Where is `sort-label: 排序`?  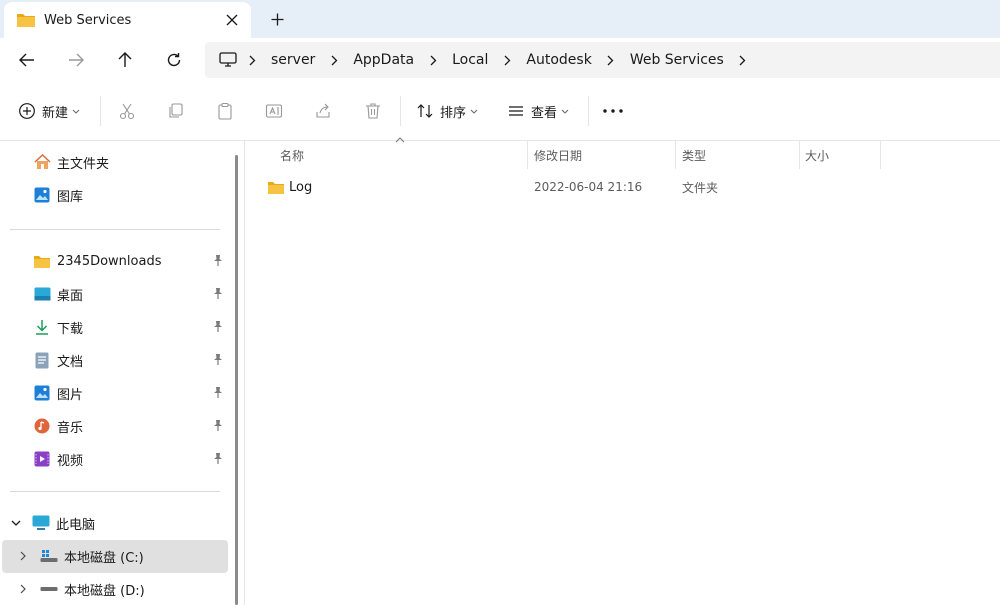 sort-label: 排序 is located at coordinates (453, 113).